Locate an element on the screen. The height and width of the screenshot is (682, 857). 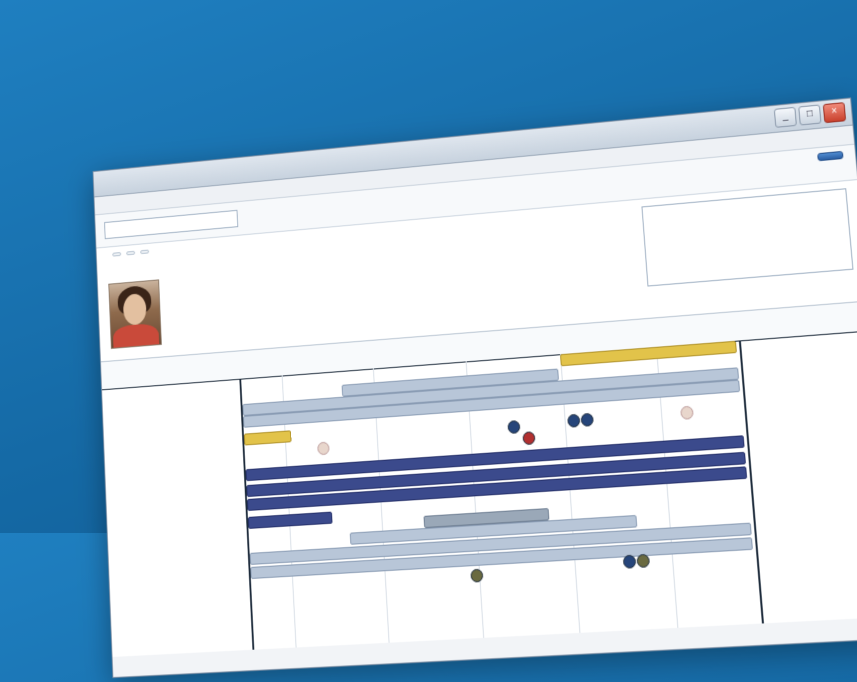
patient-name-row is located at coordinates (128, 254).